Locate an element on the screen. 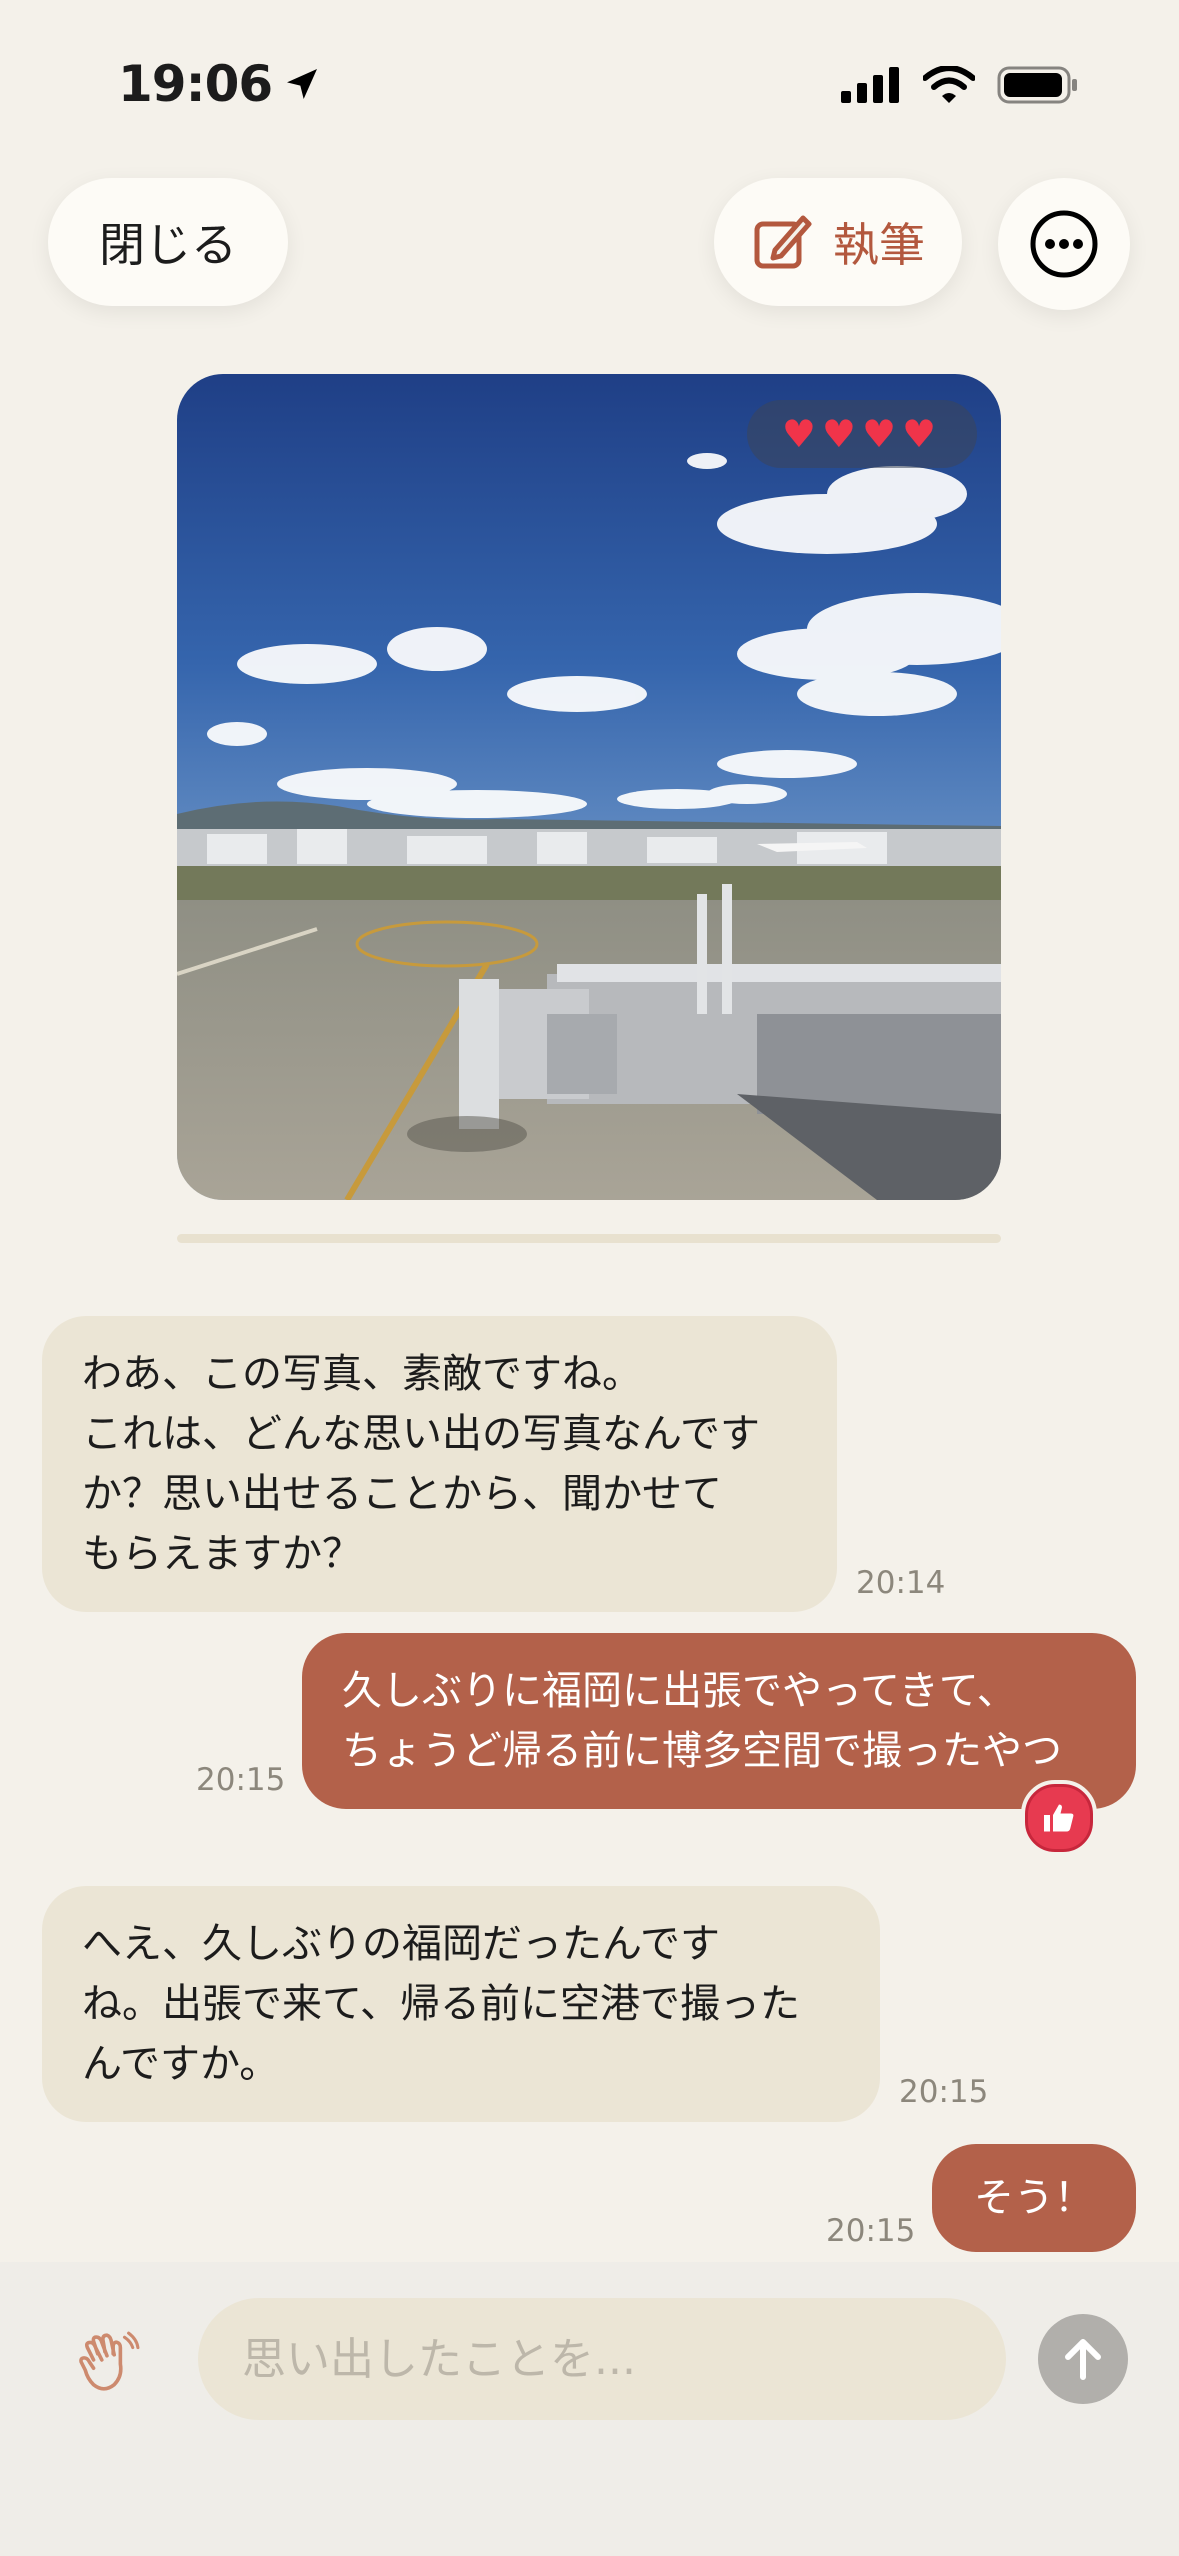 This screenshot has height=2556, width=1179. more-options-button is located at coordinates (1064, 244).